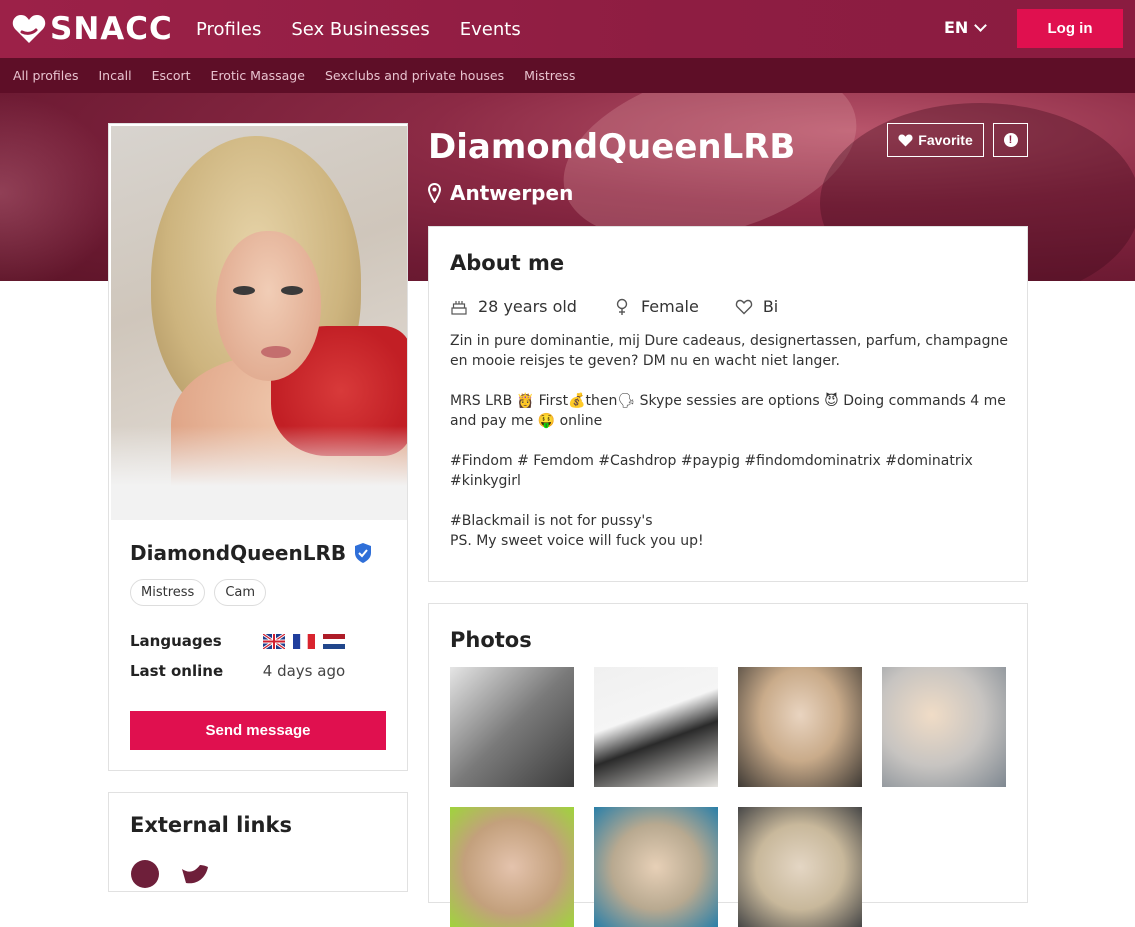  Describe the element at coordinates (981, 25) in the screenshot. I see `chevron-down-icon` at that location.